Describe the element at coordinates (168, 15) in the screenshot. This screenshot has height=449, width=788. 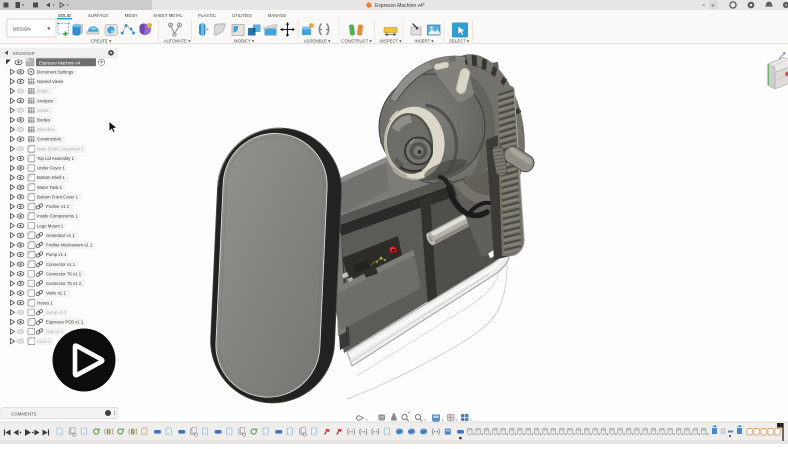
I see `svg-text: SHEET METAL` at that location.